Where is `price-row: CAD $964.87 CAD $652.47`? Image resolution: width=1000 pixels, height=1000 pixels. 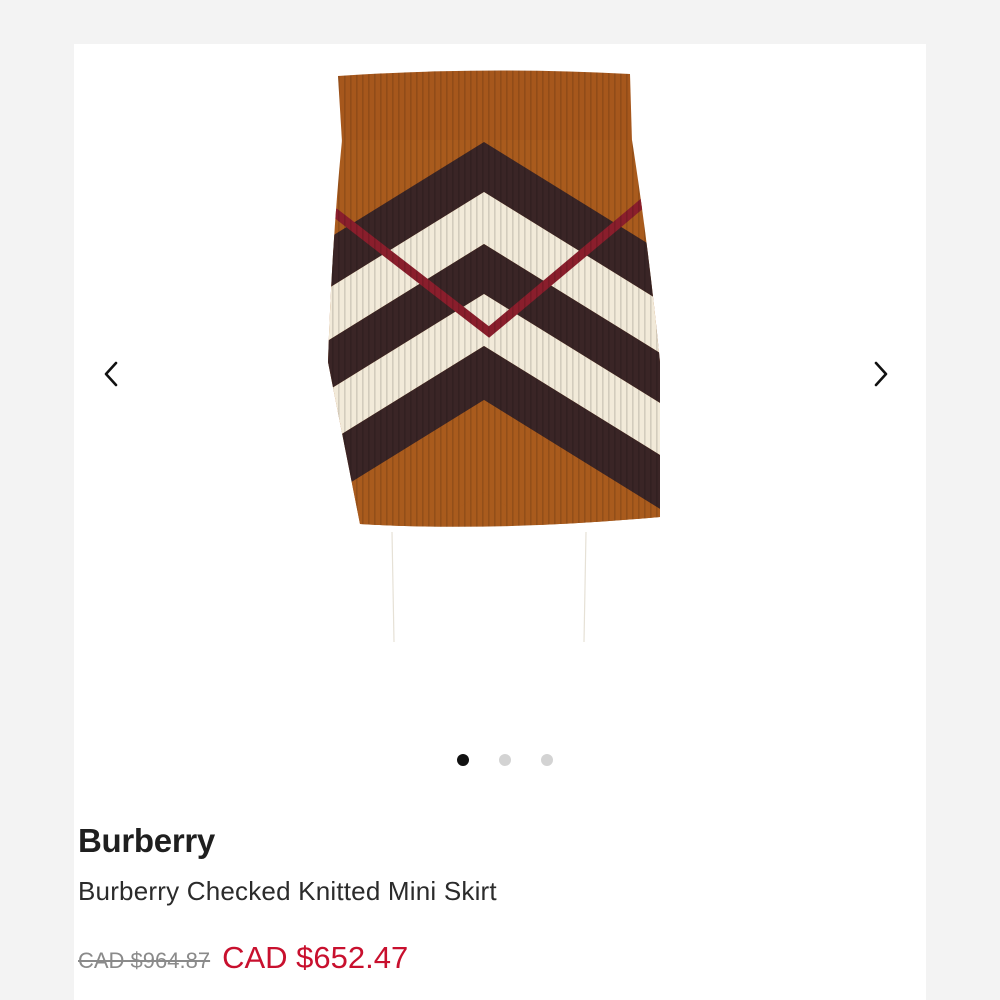
price-row: CAD $964.87 CAD $652.47 is located at coordinates (243, 958).